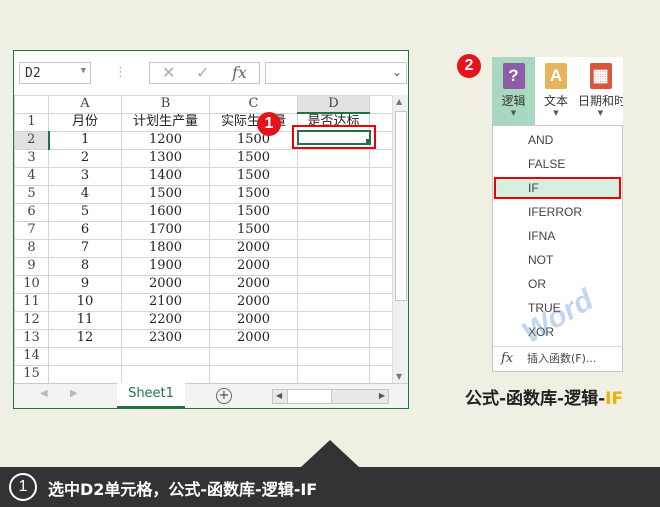 The width and height of the screenshot is (660, 507). I want to click on add-sheet-icon: +, so click(224, 396).